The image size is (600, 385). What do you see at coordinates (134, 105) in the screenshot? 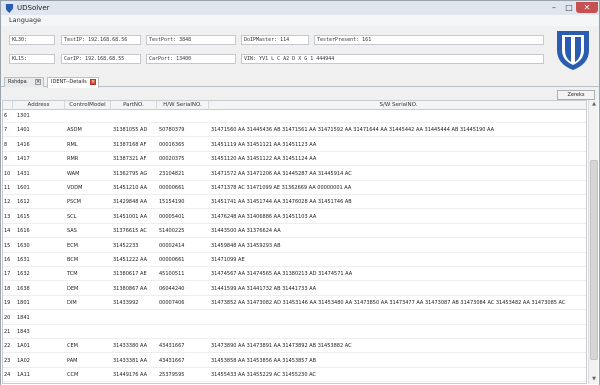
I see `column-header-partno: PartNO.` at bounding box center [134, 105].